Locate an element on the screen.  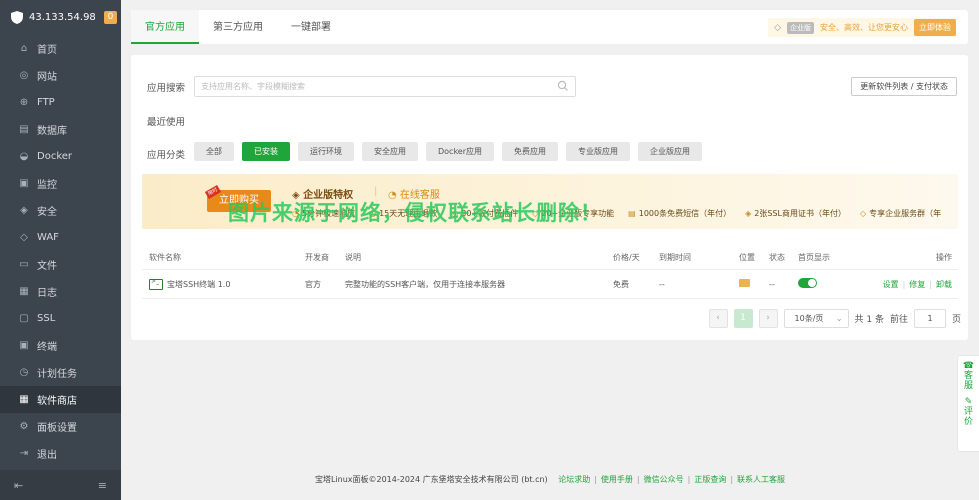
repair-link: 修复 is located at coordinates (917, 284).